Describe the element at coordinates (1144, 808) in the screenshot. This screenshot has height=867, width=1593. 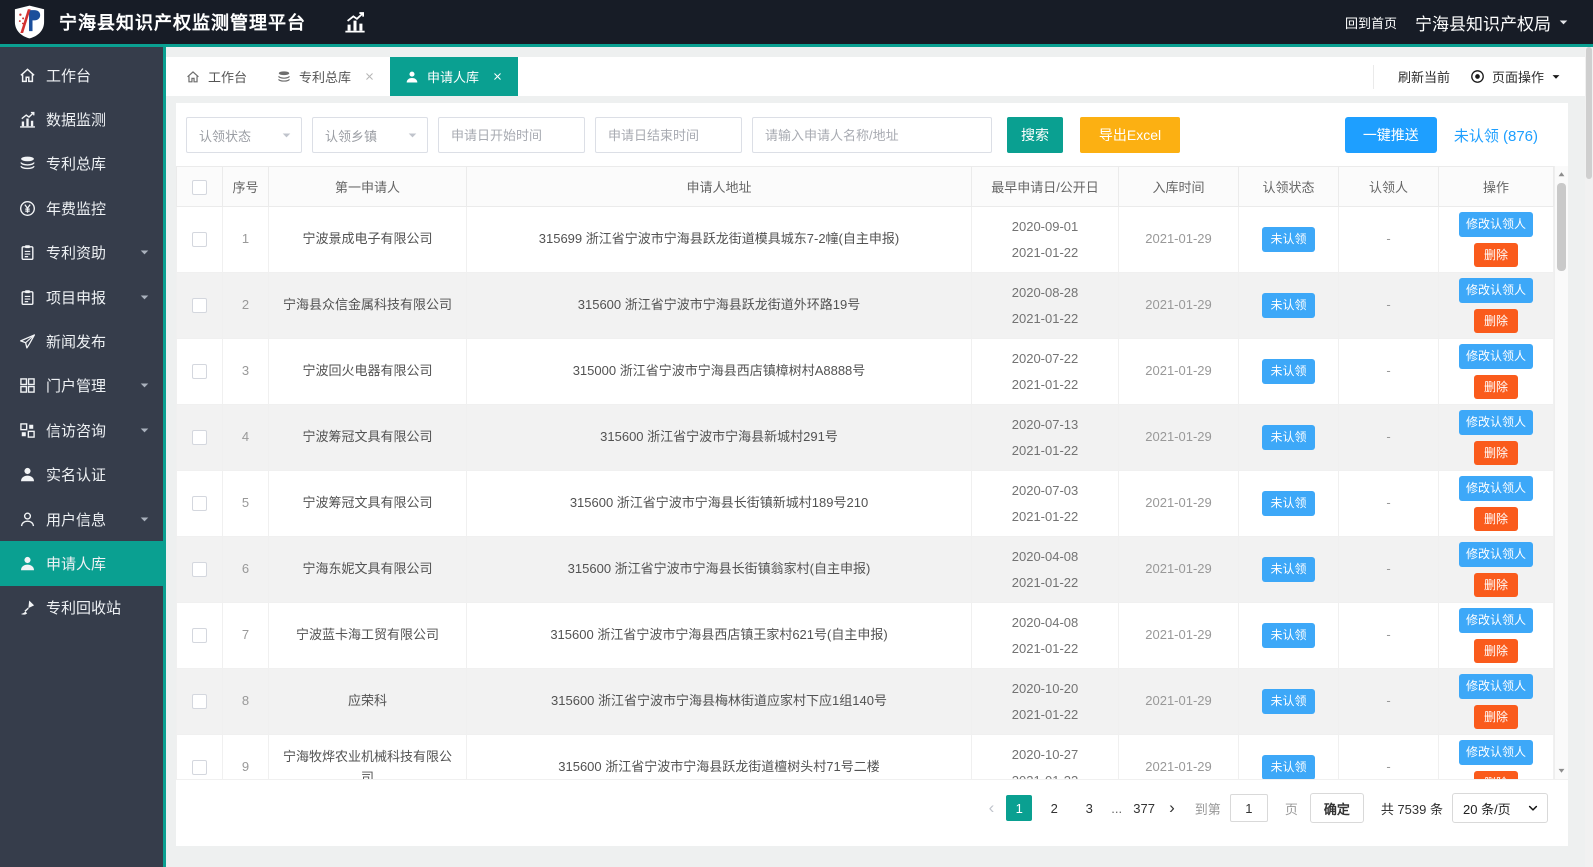
I see `page-number-377: 377` at that location.